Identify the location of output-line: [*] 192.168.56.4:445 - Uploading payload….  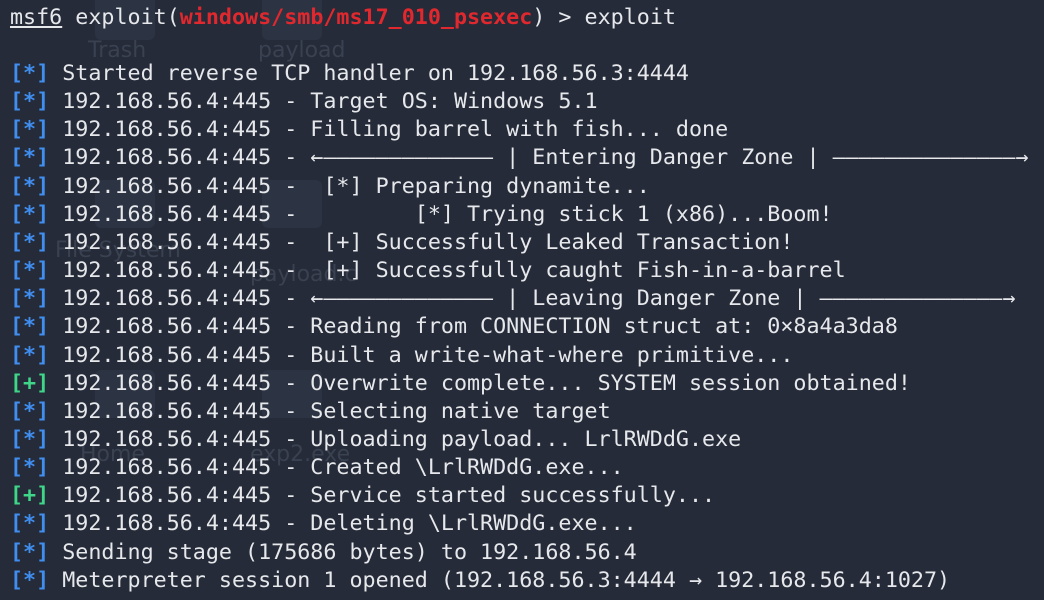
(375, 440).